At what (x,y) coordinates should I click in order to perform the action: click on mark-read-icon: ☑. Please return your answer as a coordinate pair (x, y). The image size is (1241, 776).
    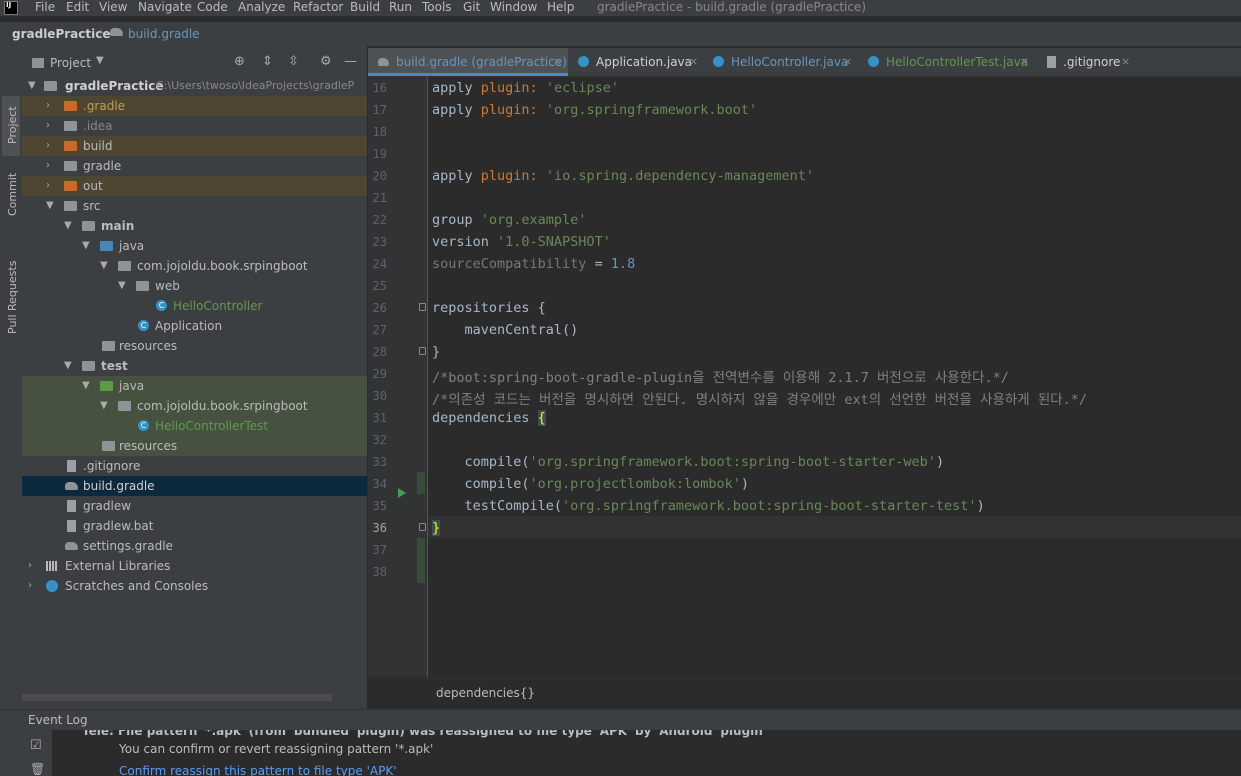
    Looking at the image, I should click on (36, 745).